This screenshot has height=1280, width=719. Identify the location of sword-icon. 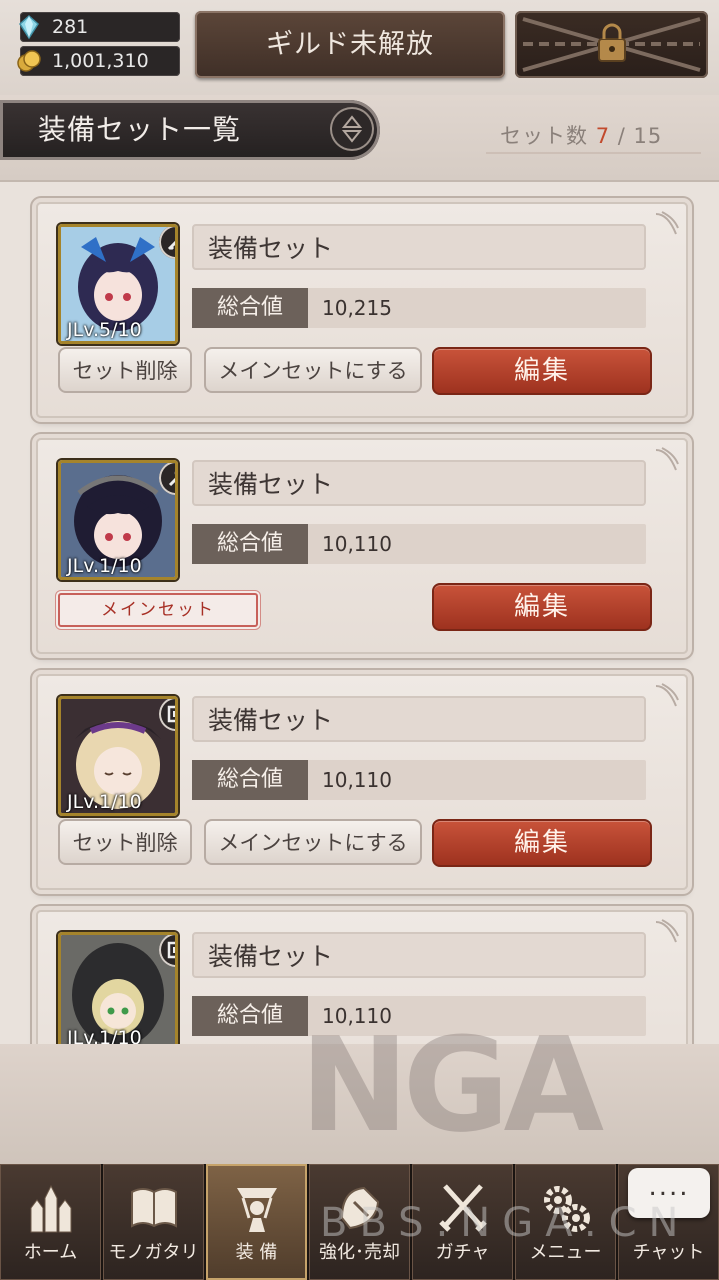
(167, 243).